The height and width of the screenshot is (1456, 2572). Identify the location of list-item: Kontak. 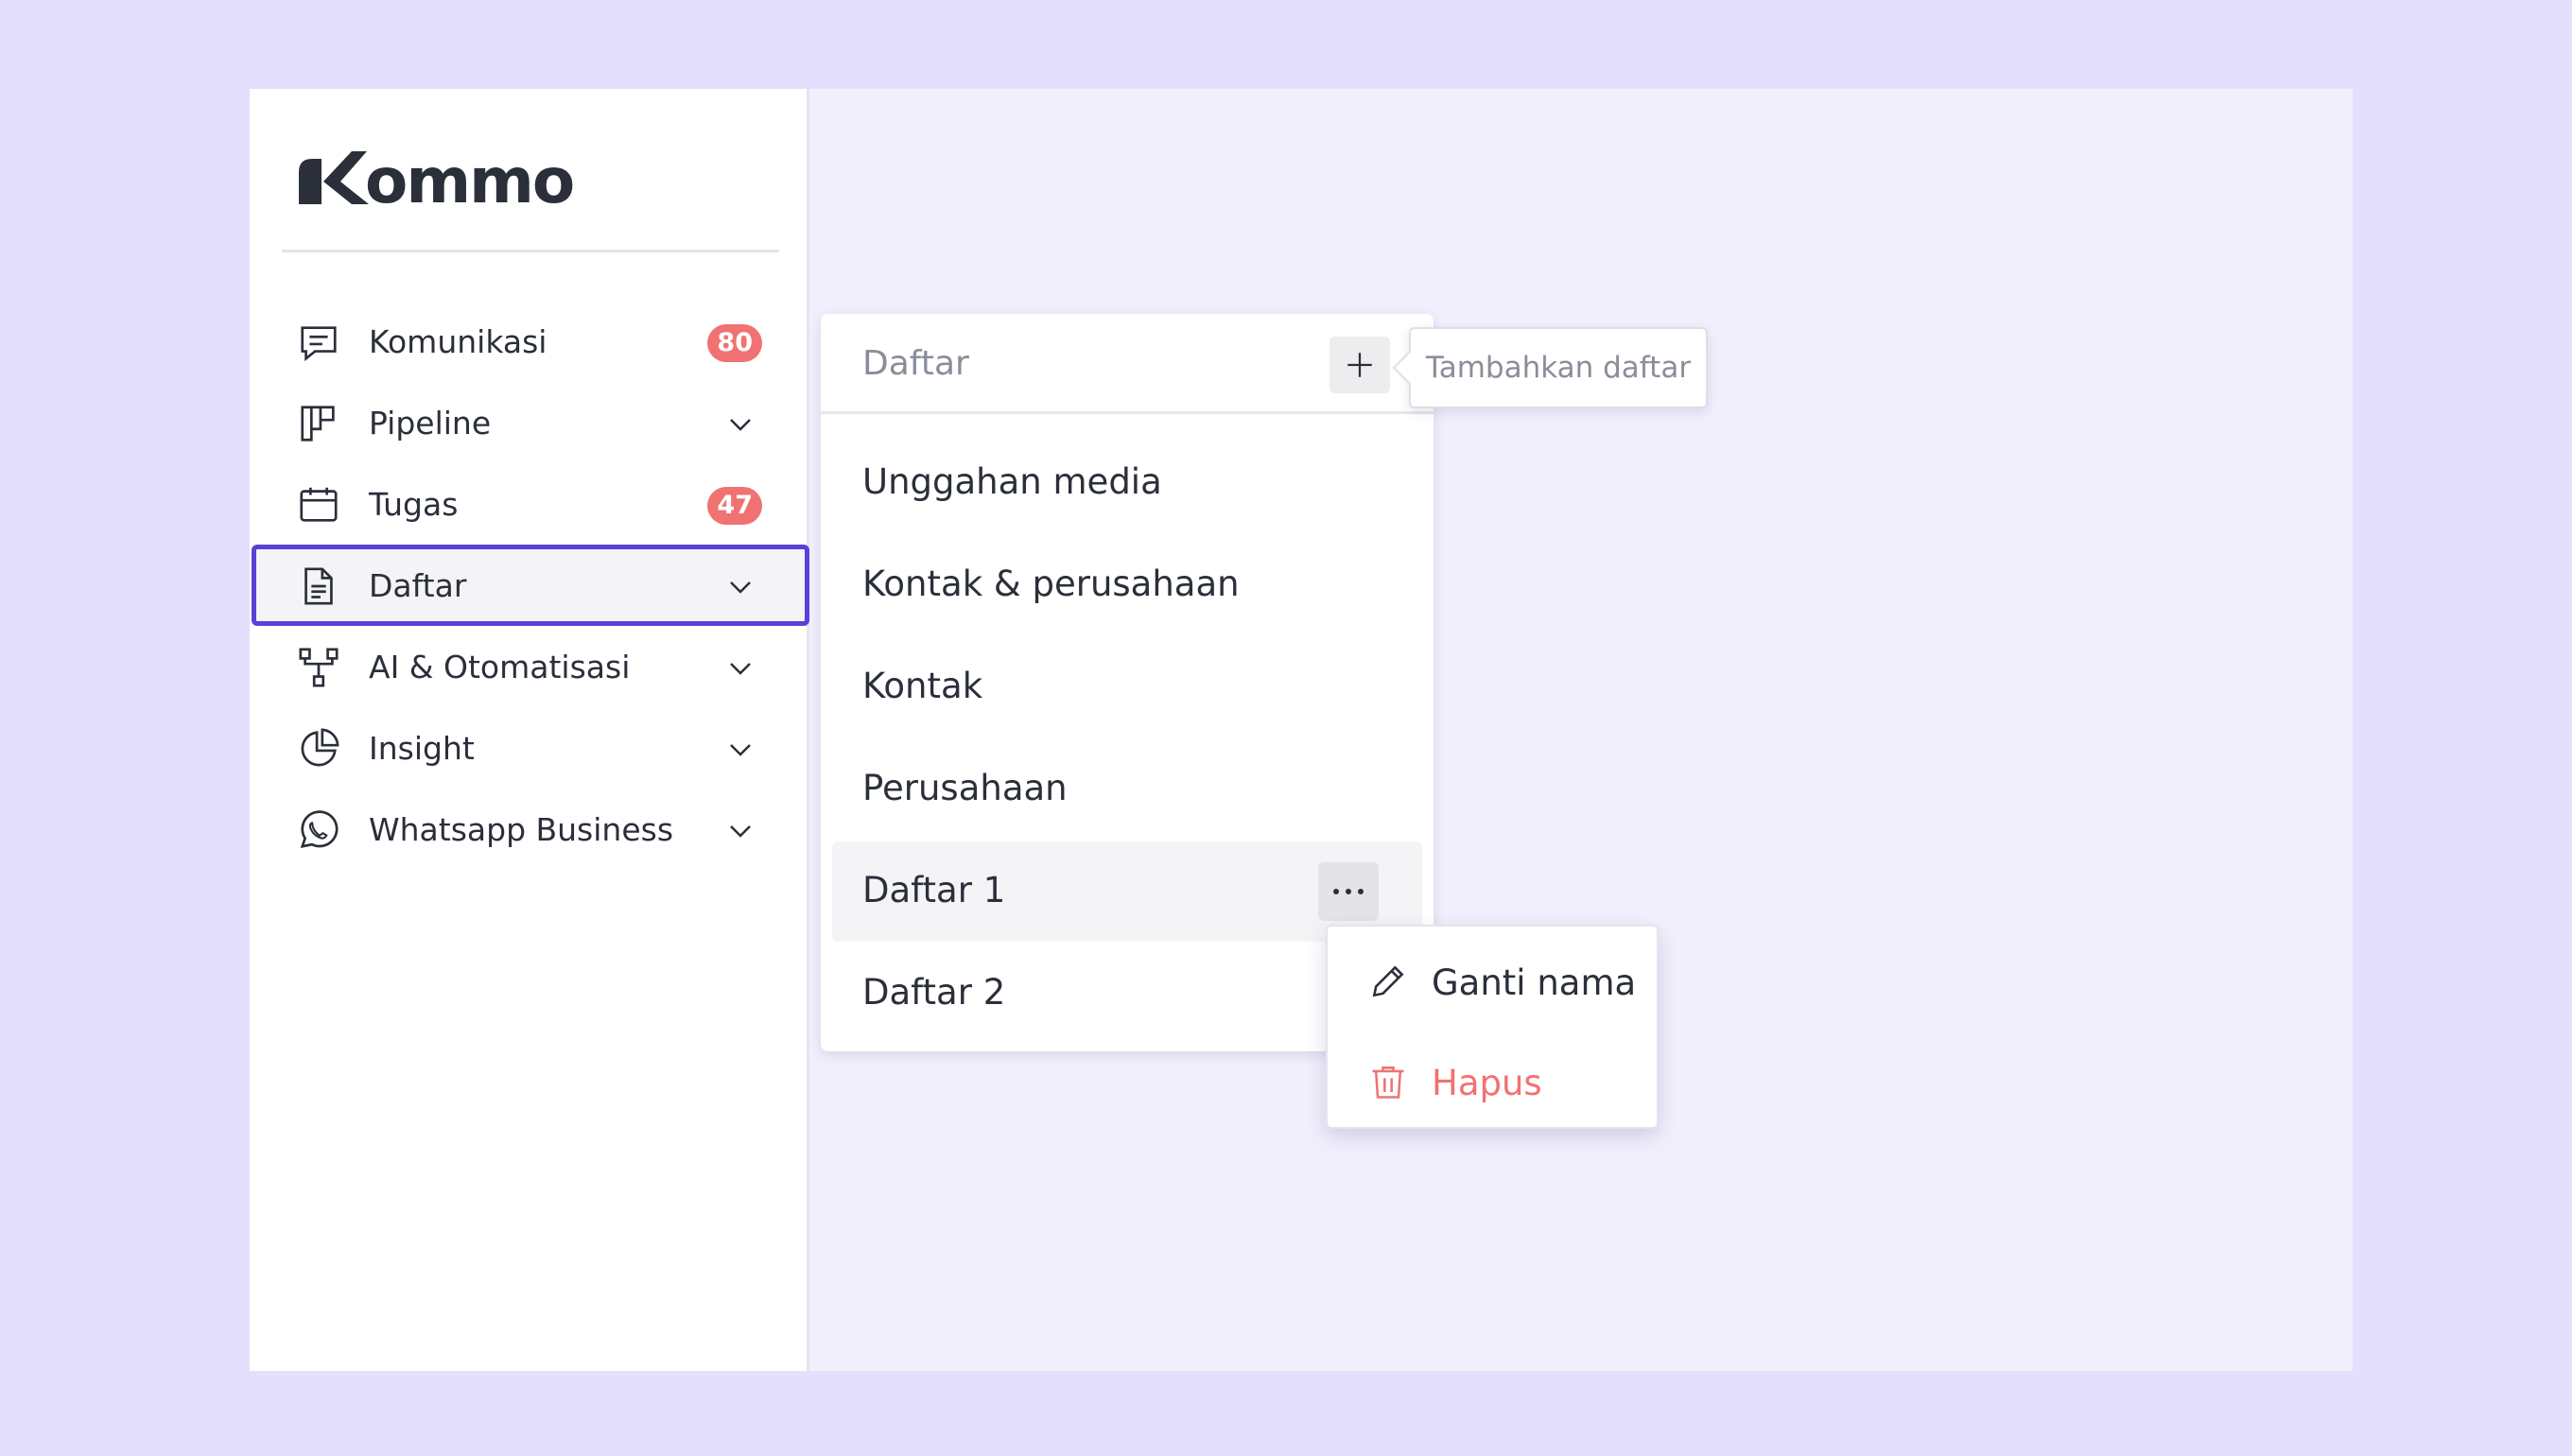
(1127, 687).